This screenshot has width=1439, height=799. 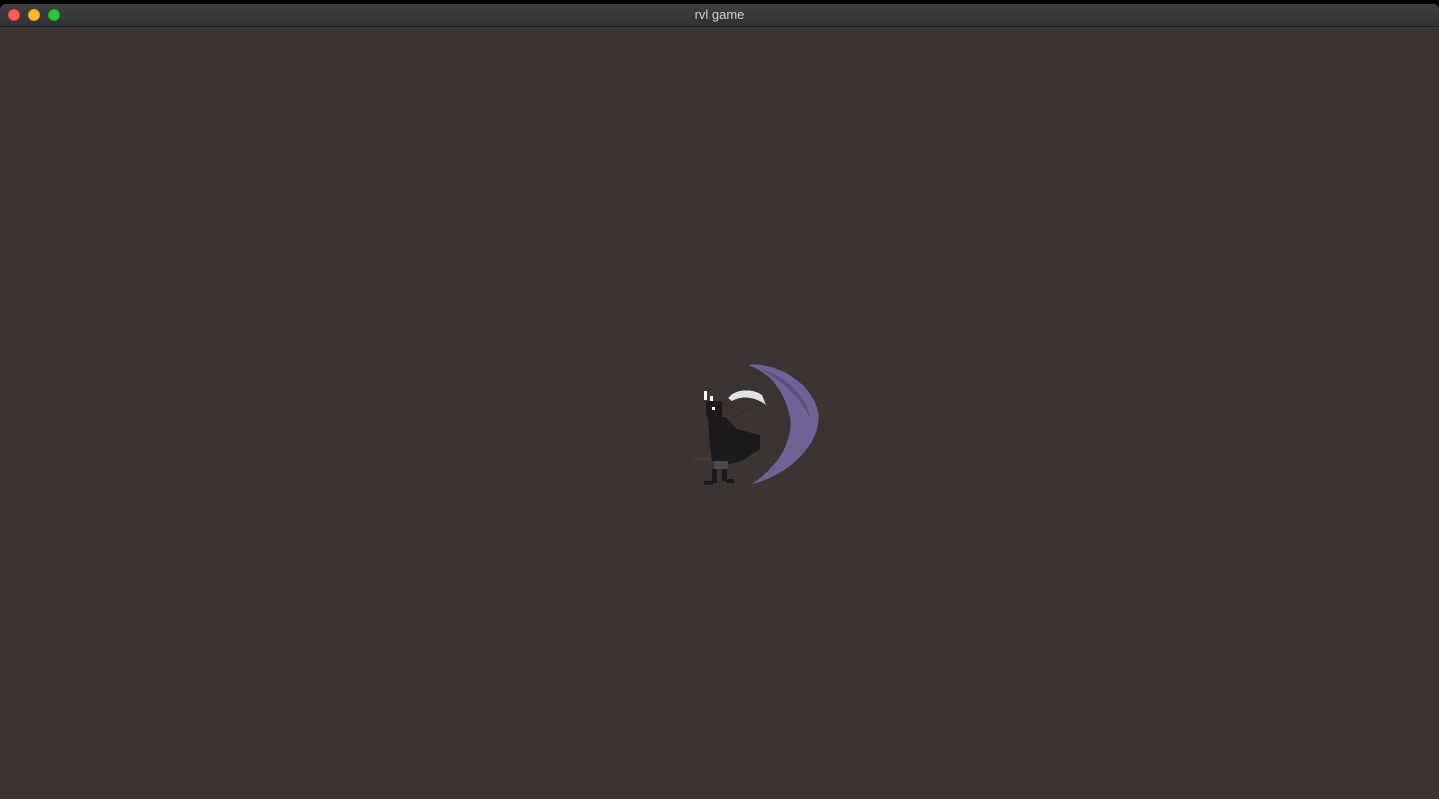 I want to click on ear-left, so click(x=705, y=395).